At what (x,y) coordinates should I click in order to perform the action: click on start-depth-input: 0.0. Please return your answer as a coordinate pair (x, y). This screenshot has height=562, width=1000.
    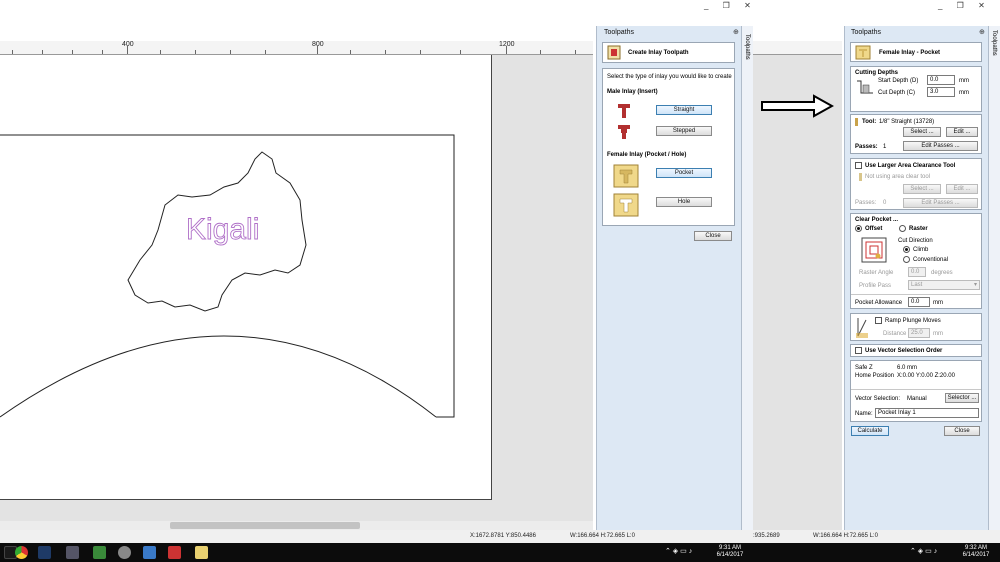
    Looking at the image, I should click on (941, 80).